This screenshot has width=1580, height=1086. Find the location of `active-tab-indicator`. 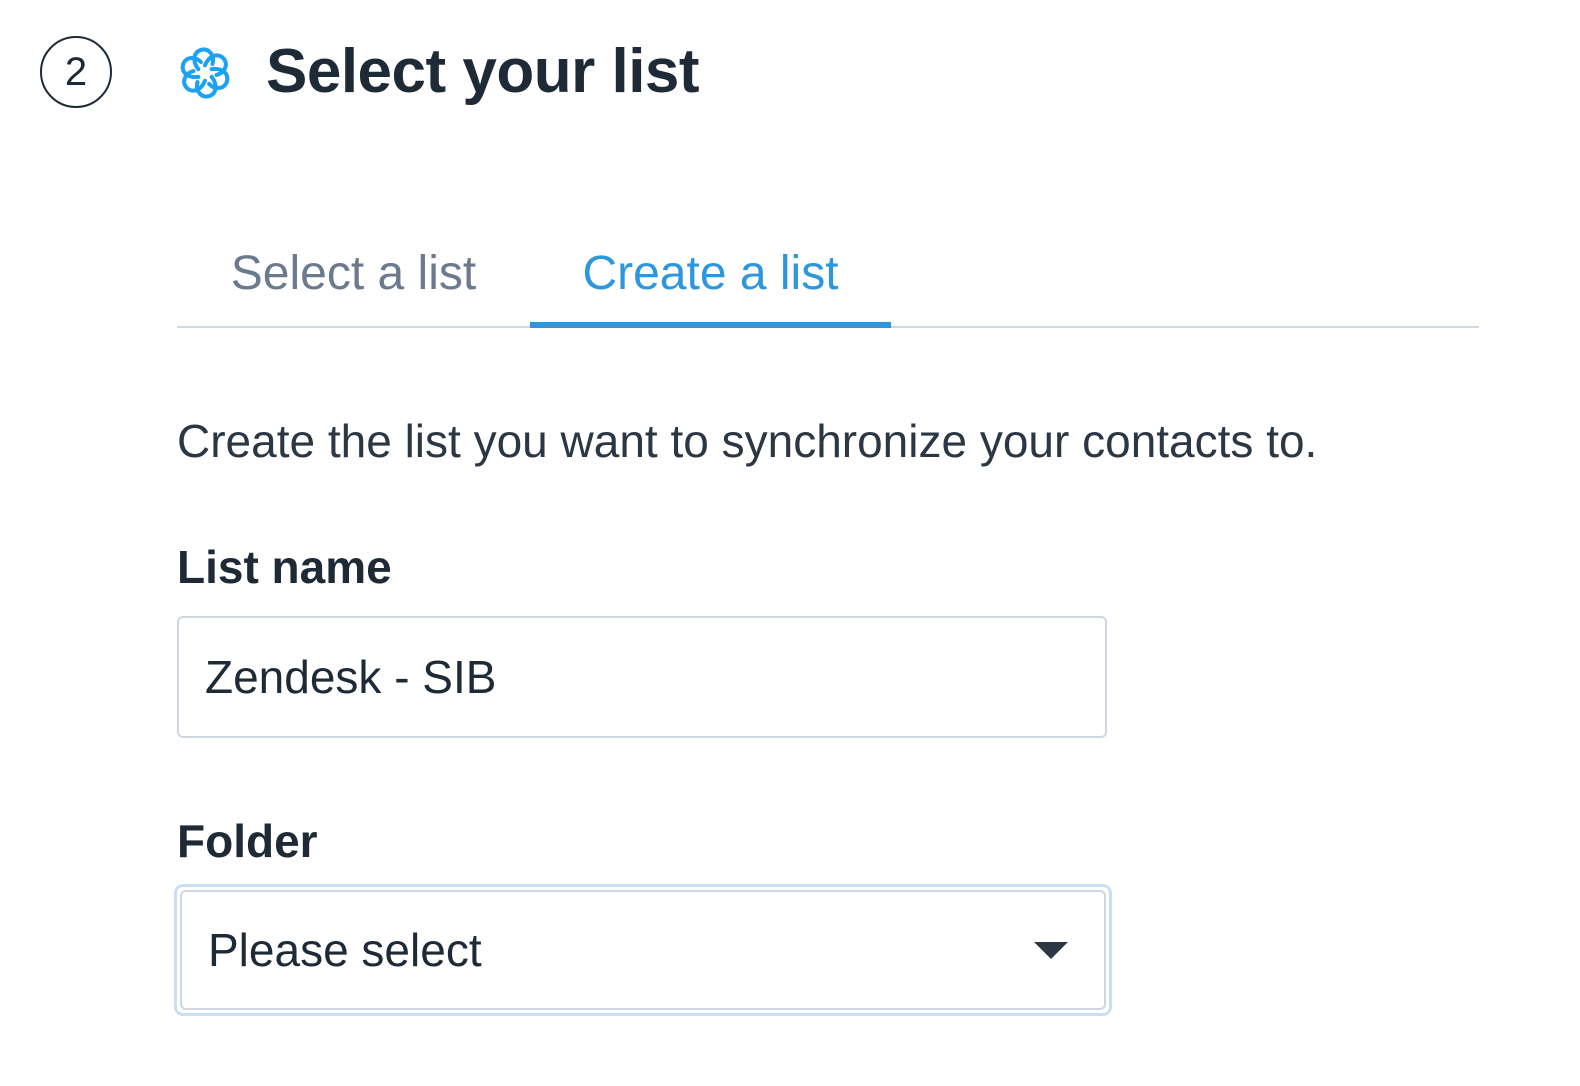

active-tab-indicator is located at coordinates (710, 325).